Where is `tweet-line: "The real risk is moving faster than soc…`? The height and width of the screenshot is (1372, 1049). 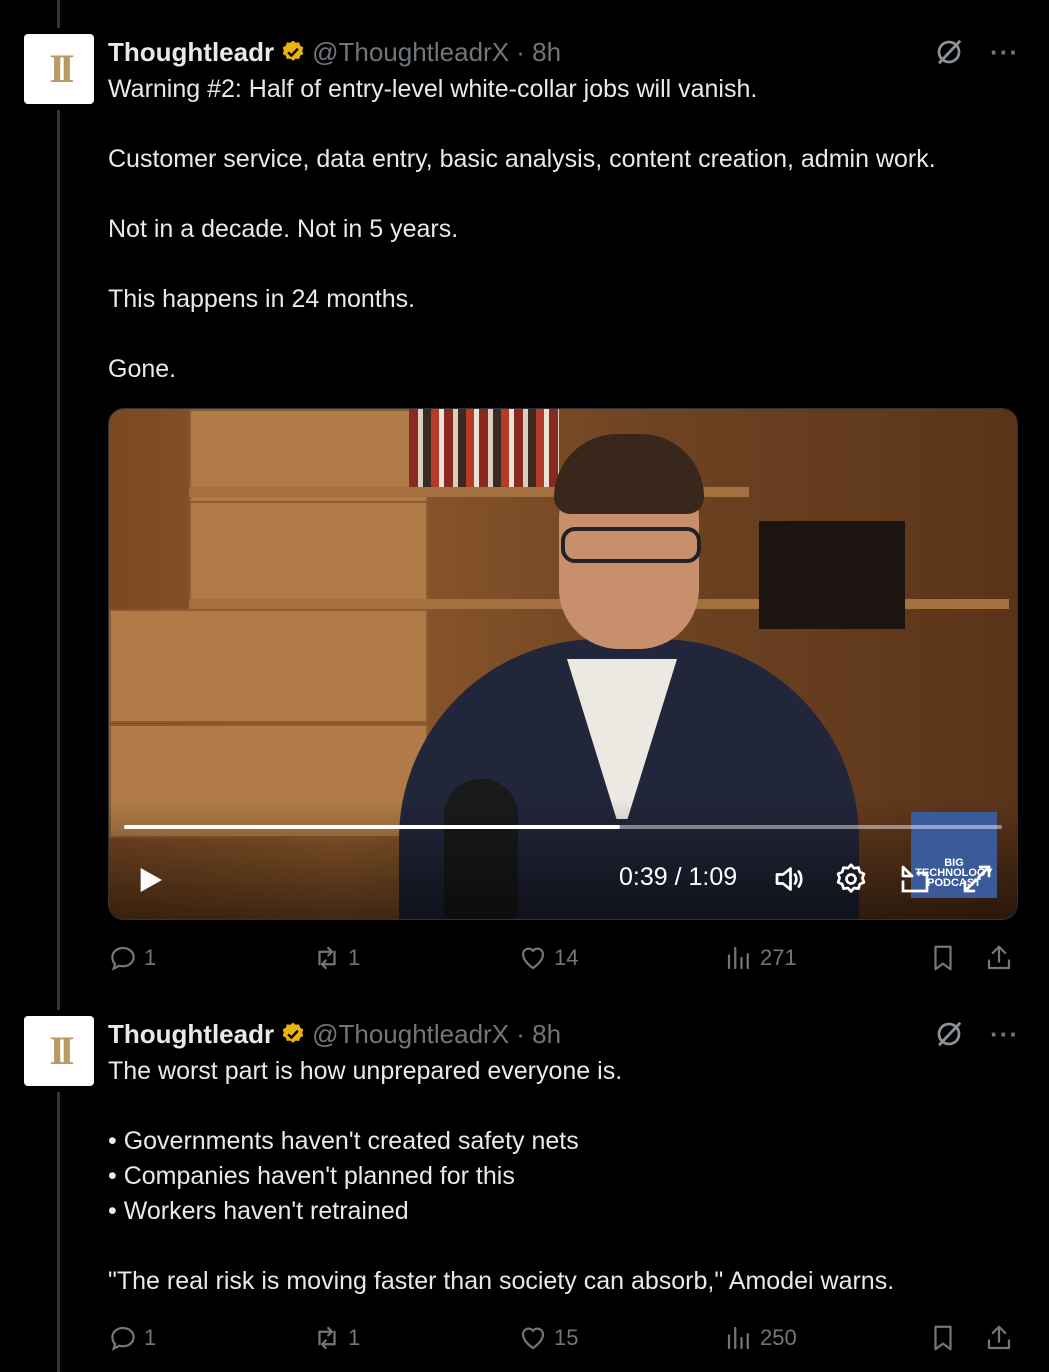 tweet-line: "The real risk is moving faster than soc… is located at coordinates (501, 1281).